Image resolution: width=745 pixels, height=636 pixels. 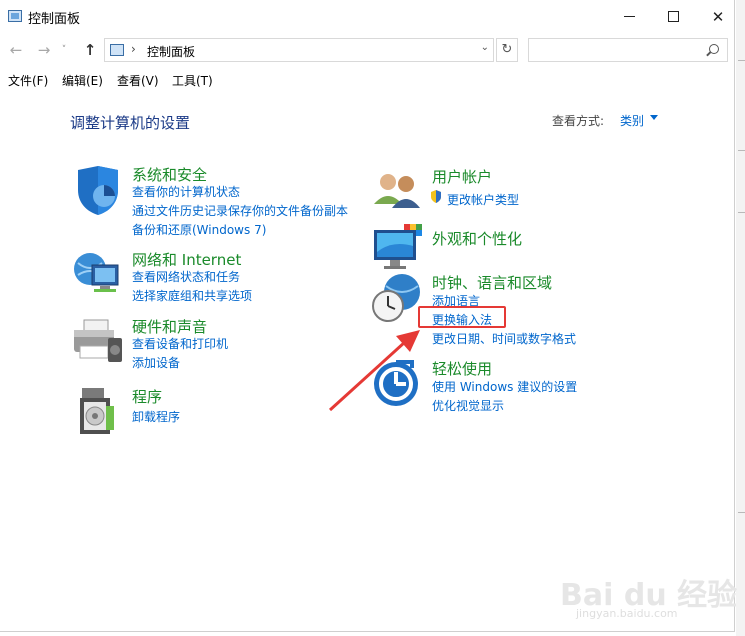 What do you see at coordinates (44, 50) in the screenshot?
I see `forward-arrow-icon: →` at bounding box center [44, 50].